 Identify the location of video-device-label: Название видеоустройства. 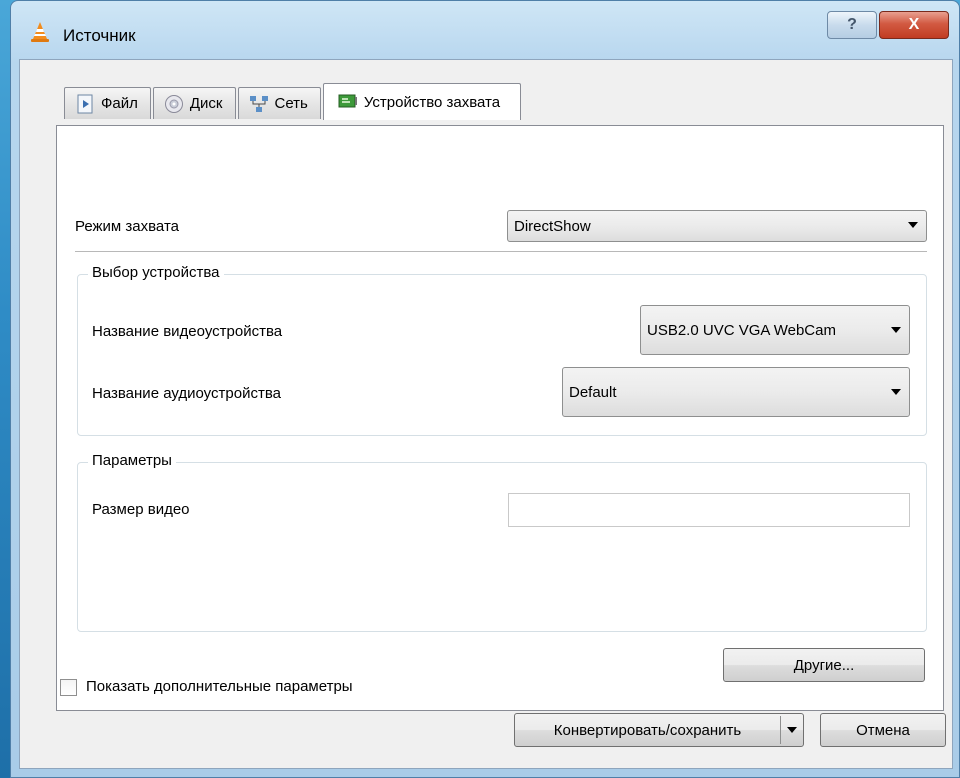
(187, 331).